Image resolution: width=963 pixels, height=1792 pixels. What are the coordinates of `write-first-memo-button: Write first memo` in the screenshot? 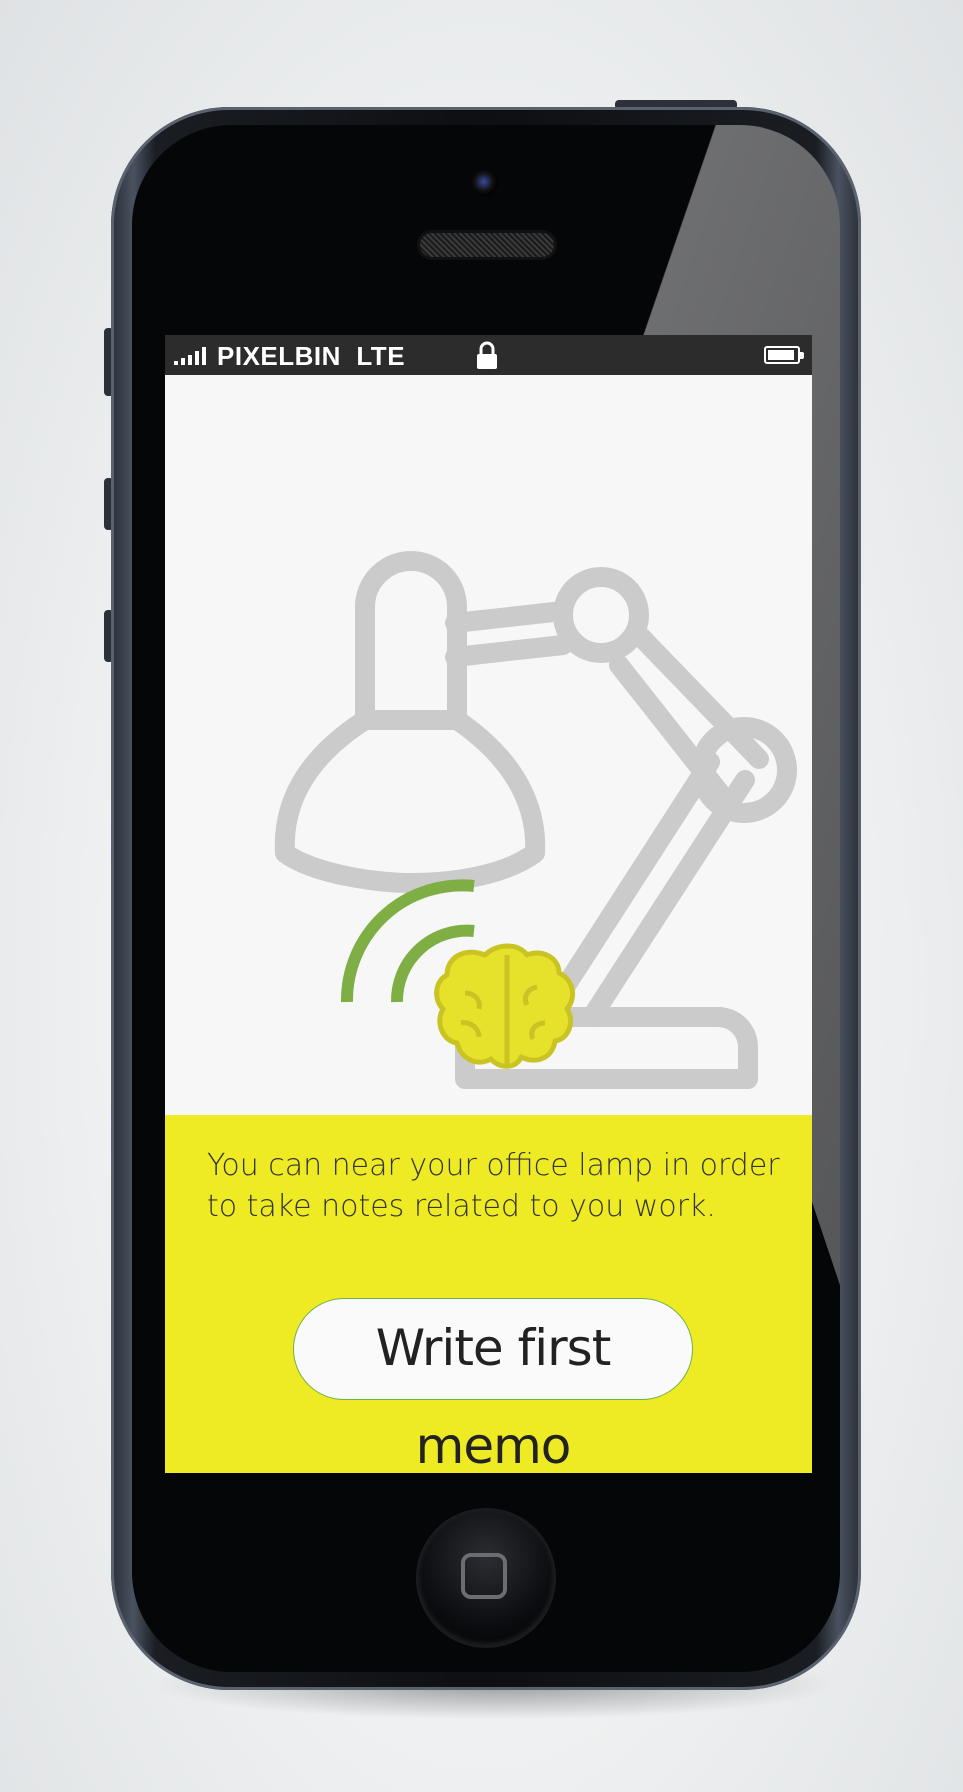 It's located at (493, 1385).